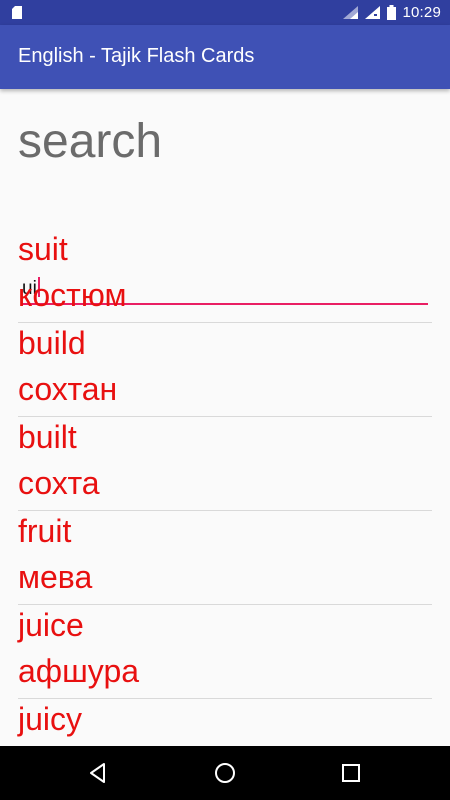 The image size is (450, 800). Describe the element at coordinates (98, 773) in the screenshot. I see `back-icon` at that location.